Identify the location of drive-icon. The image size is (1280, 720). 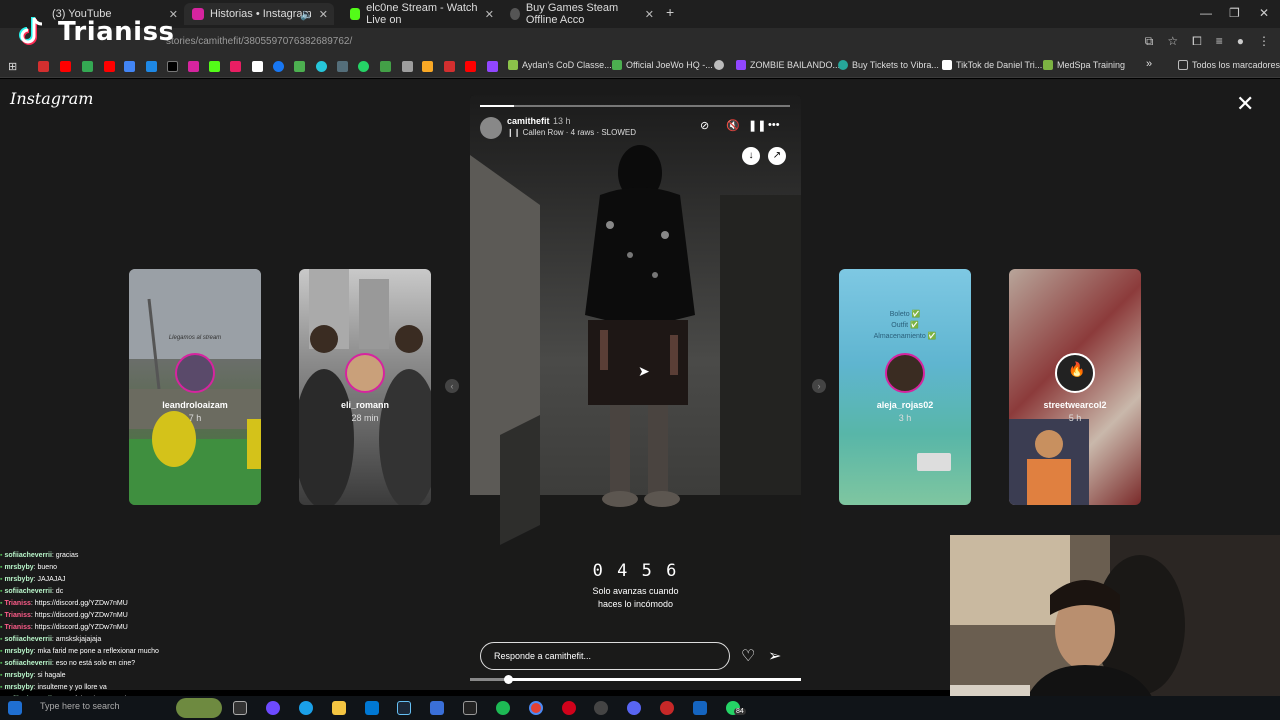
(151, 66).